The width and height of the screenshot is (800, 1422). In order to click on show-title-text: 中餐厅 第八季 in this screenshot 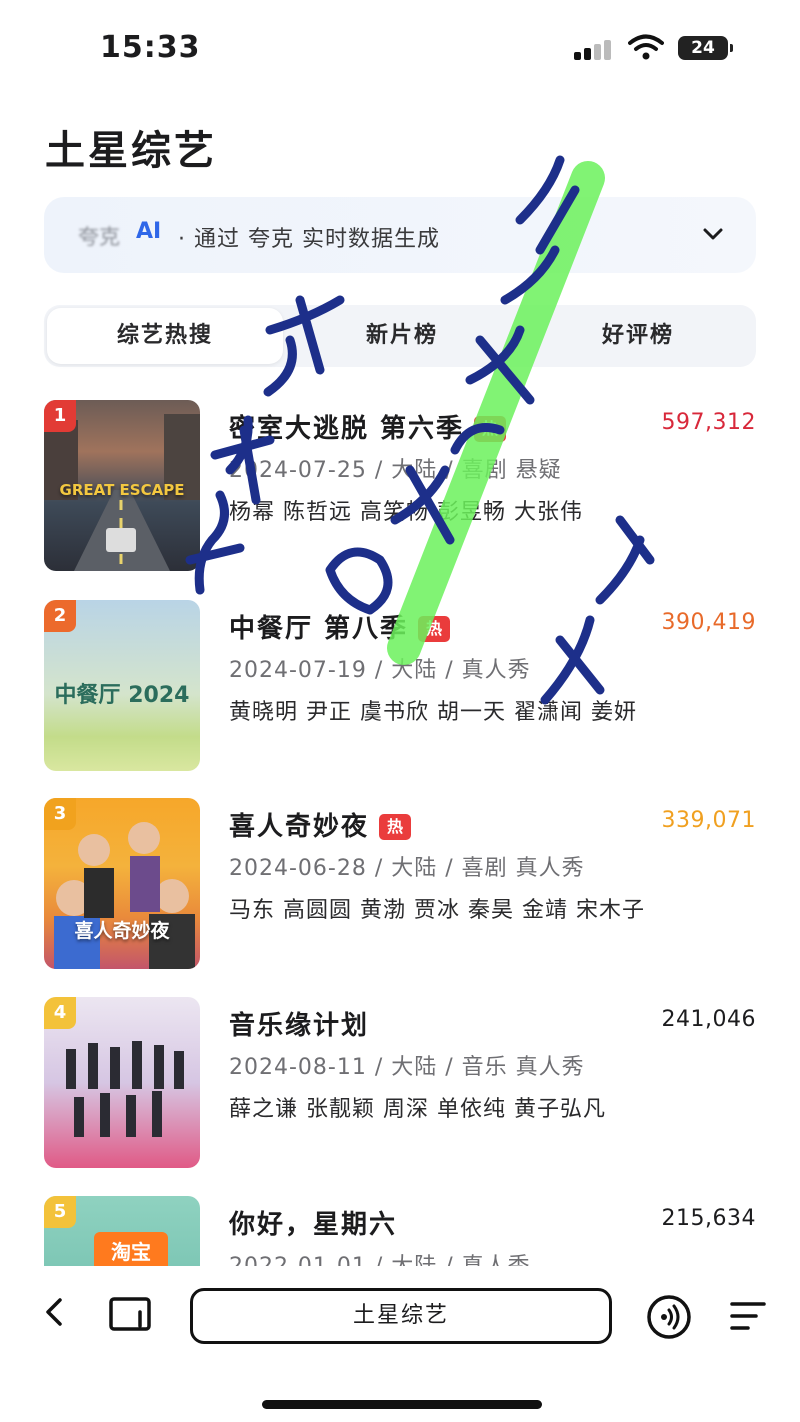, I will do `click(319, 629)`.